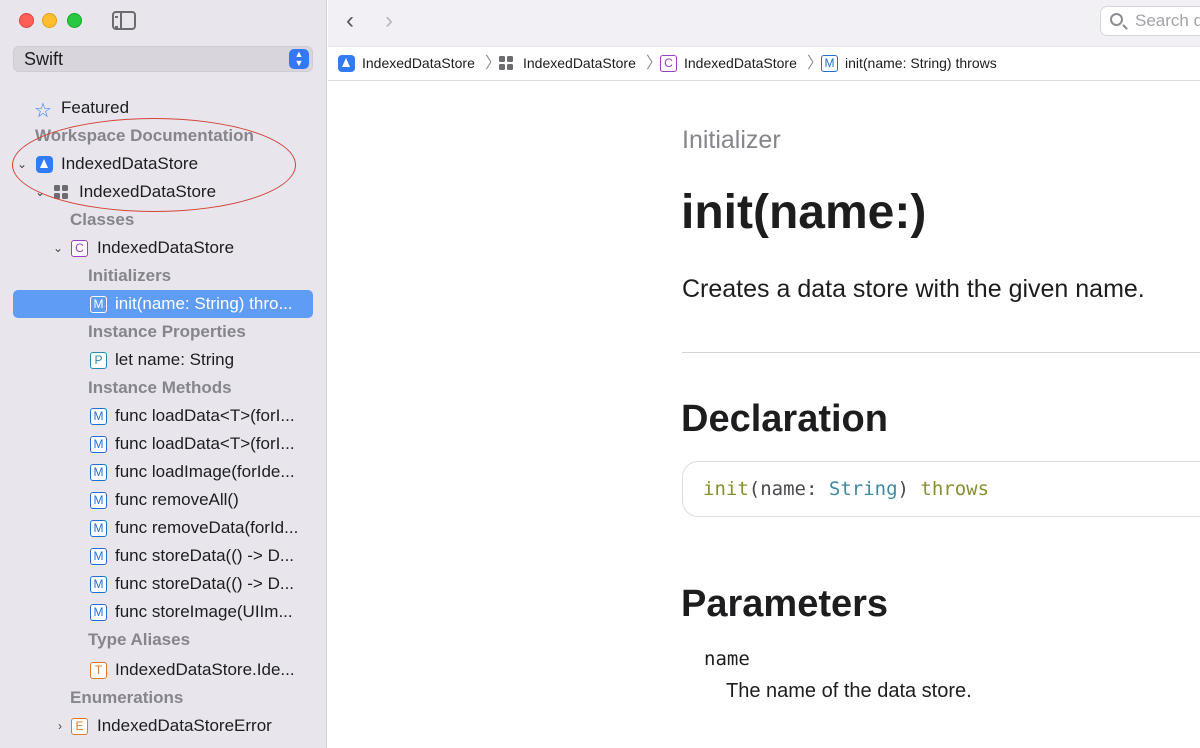 Image resolution: width=1200 pixels, height=748 pixels. What do you see at coordinates (726, 489) in the screenshot?
I see `code-keyword-init: init` at bounding box center [726, 489].